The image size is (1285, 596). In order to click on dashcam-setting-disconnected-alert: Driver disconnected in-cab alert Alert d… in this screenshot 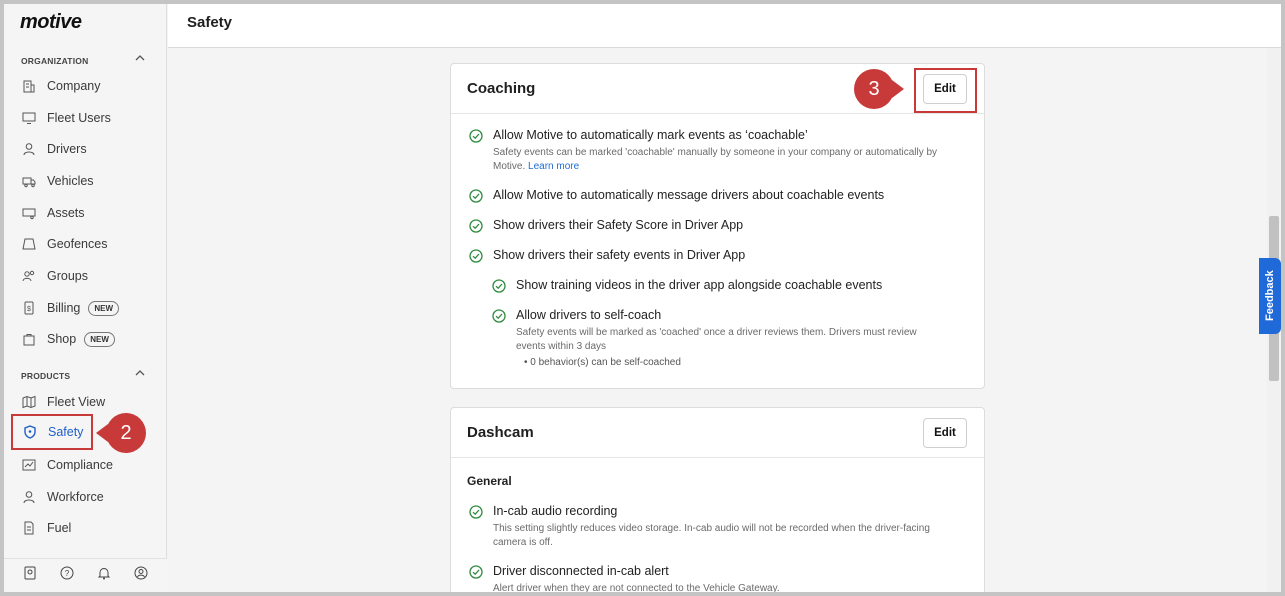, I will do `click(709, 578)`.